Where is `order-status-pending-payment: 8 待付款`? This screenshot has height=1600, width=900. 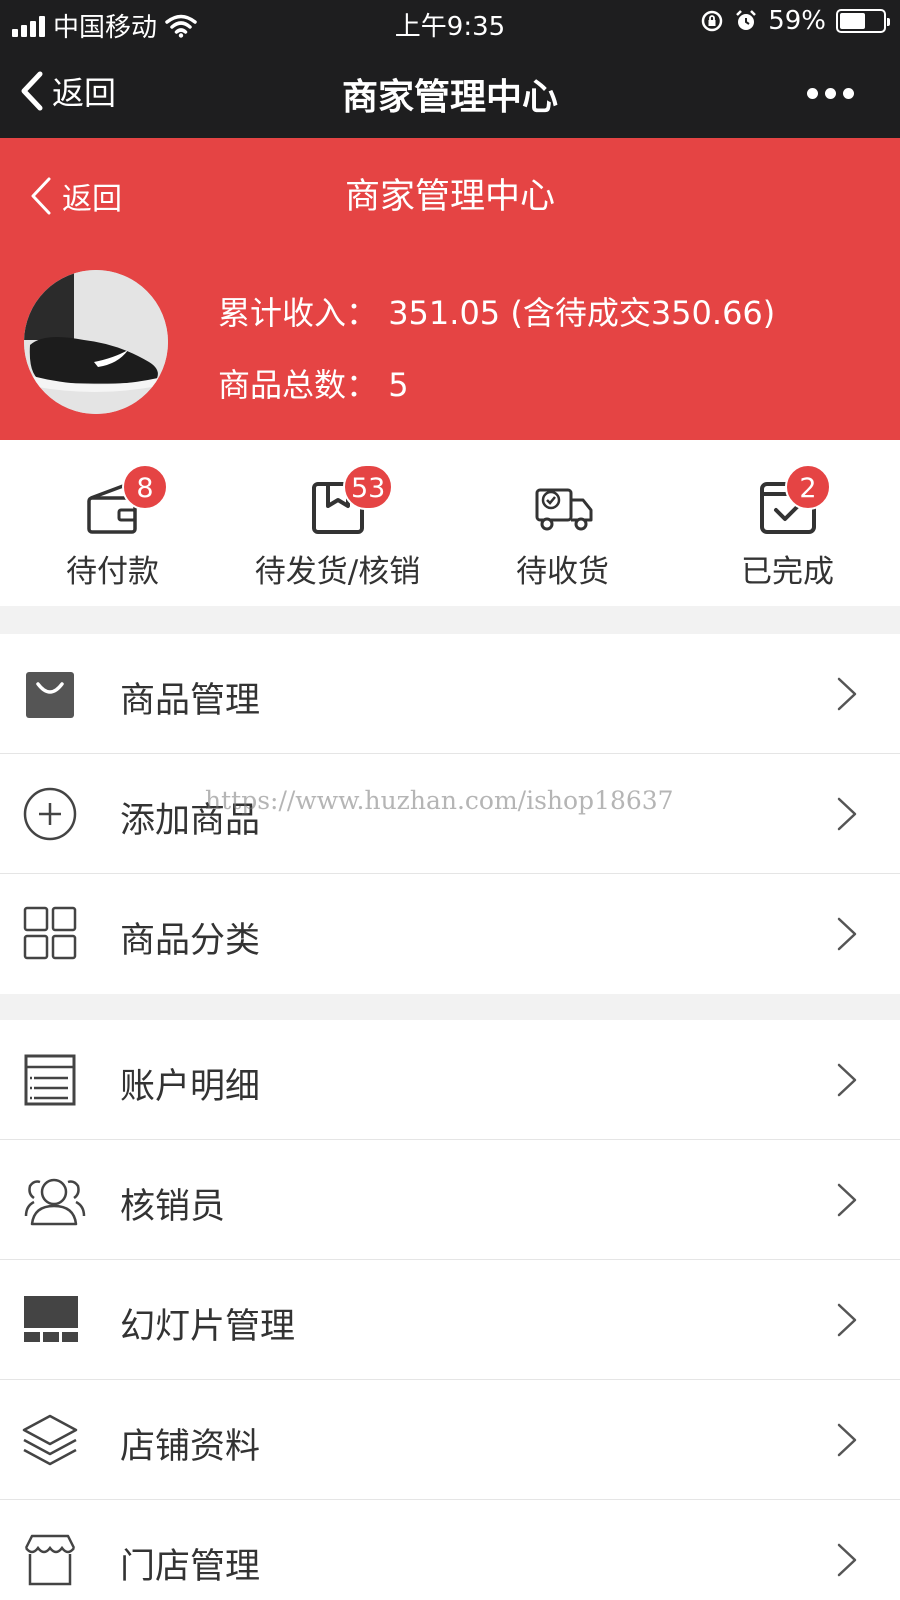 order-status-pending-payment: 8 待付款 is located at coordinates (112, 523).